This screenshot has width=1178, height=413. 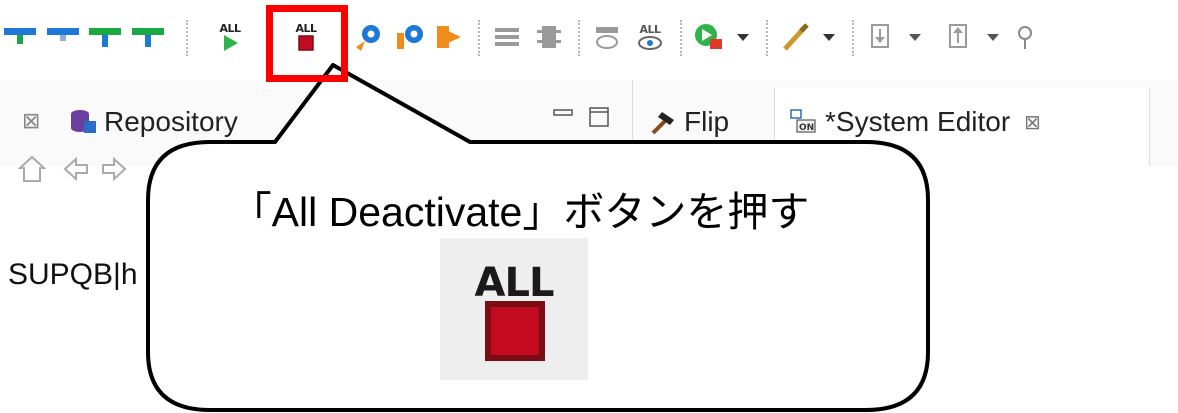 I want to click on callout-instruction-text: 「All Deactivate」ボタンを押す, so click(x=520, y=212).